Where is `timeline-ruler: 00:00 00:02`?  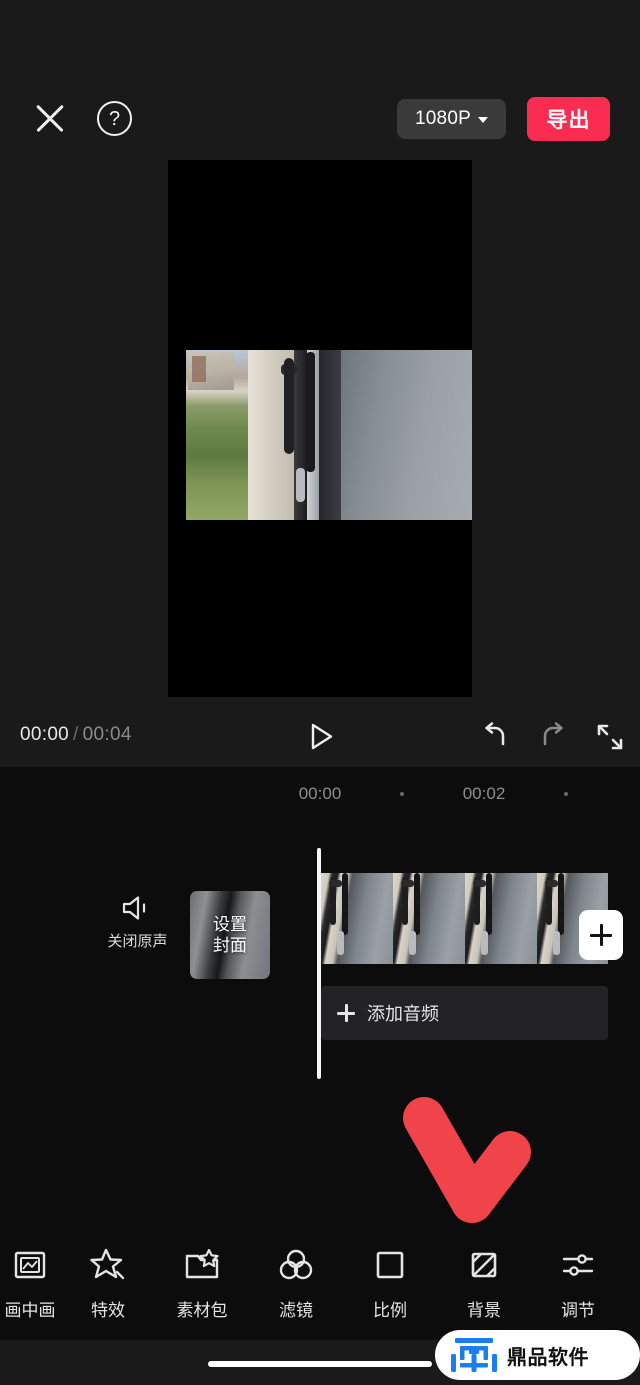 timeline-ruler: 00:00 00:02 is located at coordinates (320, 797).